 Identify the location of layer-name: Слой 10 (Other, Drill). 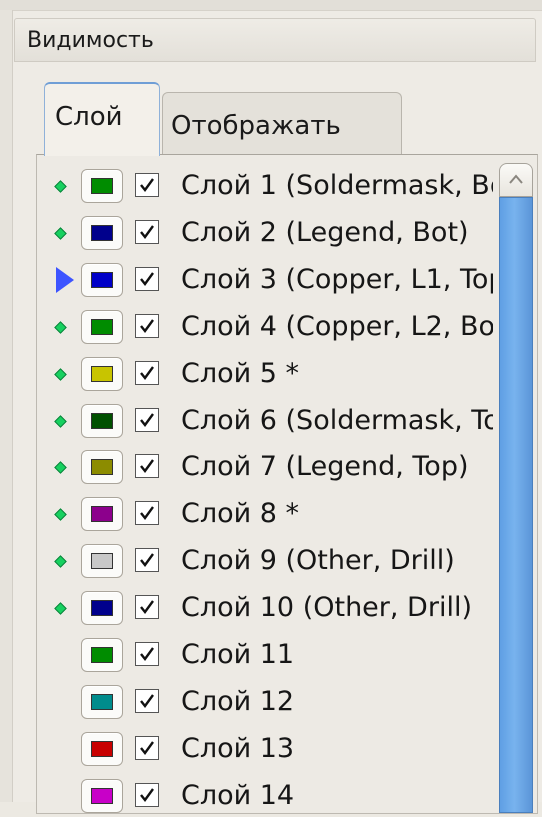
(326, 608).